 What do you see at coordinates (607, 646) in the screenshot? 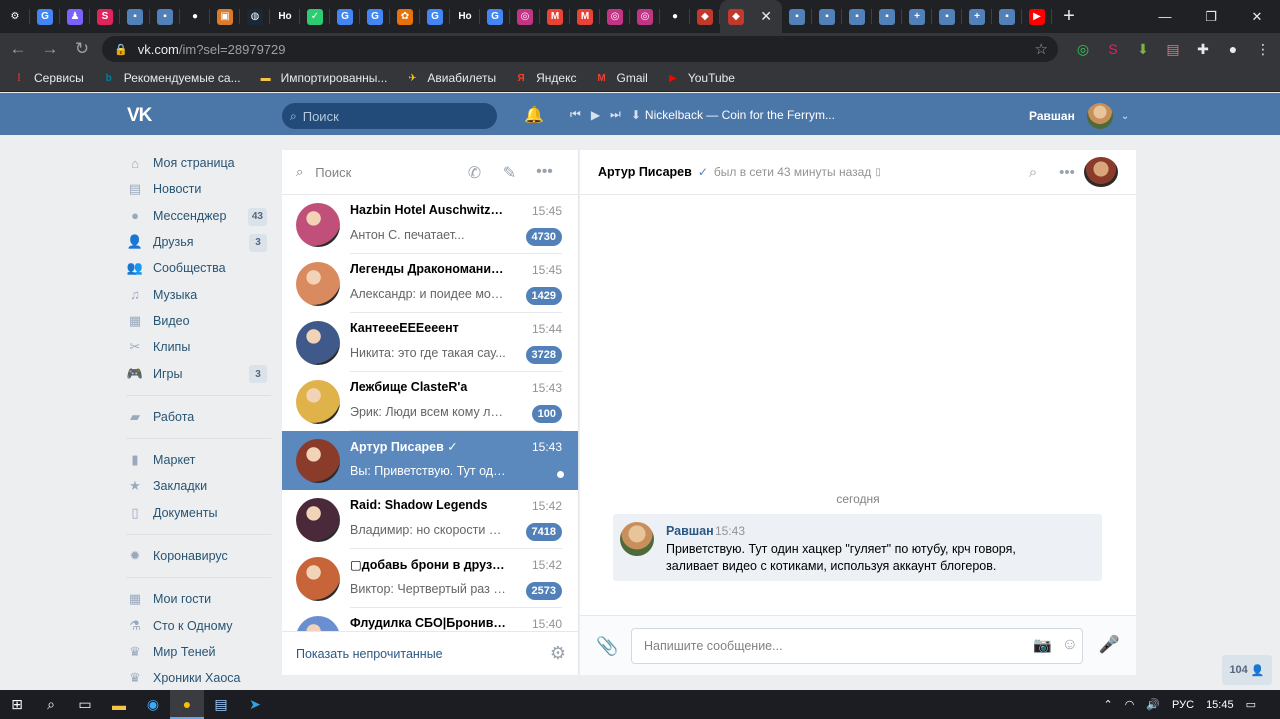
I see `attach-icon: 📎` at bounding box center [607, 646].